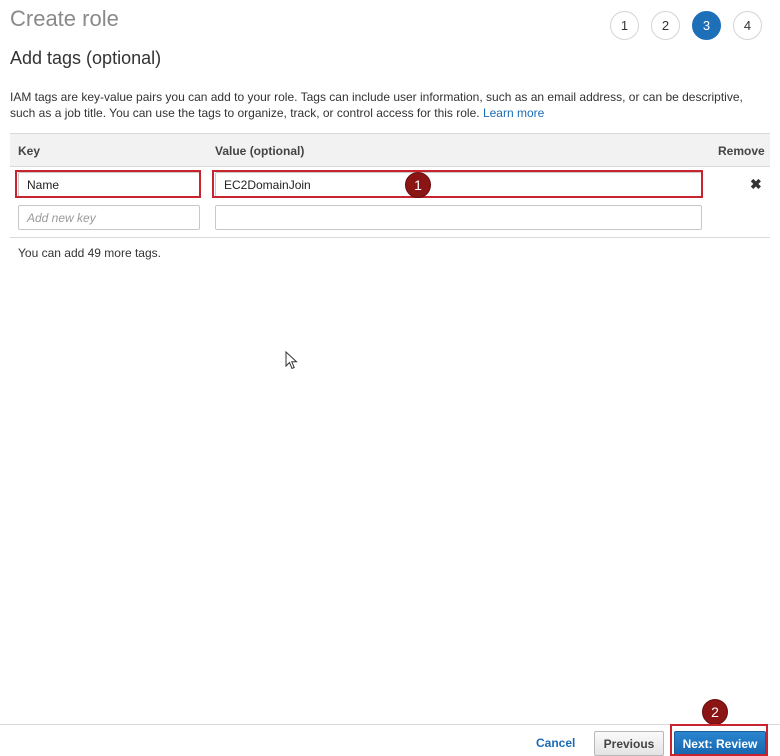 The height and width of the screenshot is (756, 780). Describe the element at coordinates (629, 743) in the screenshot. I see `previous-button: Previous` at that location.